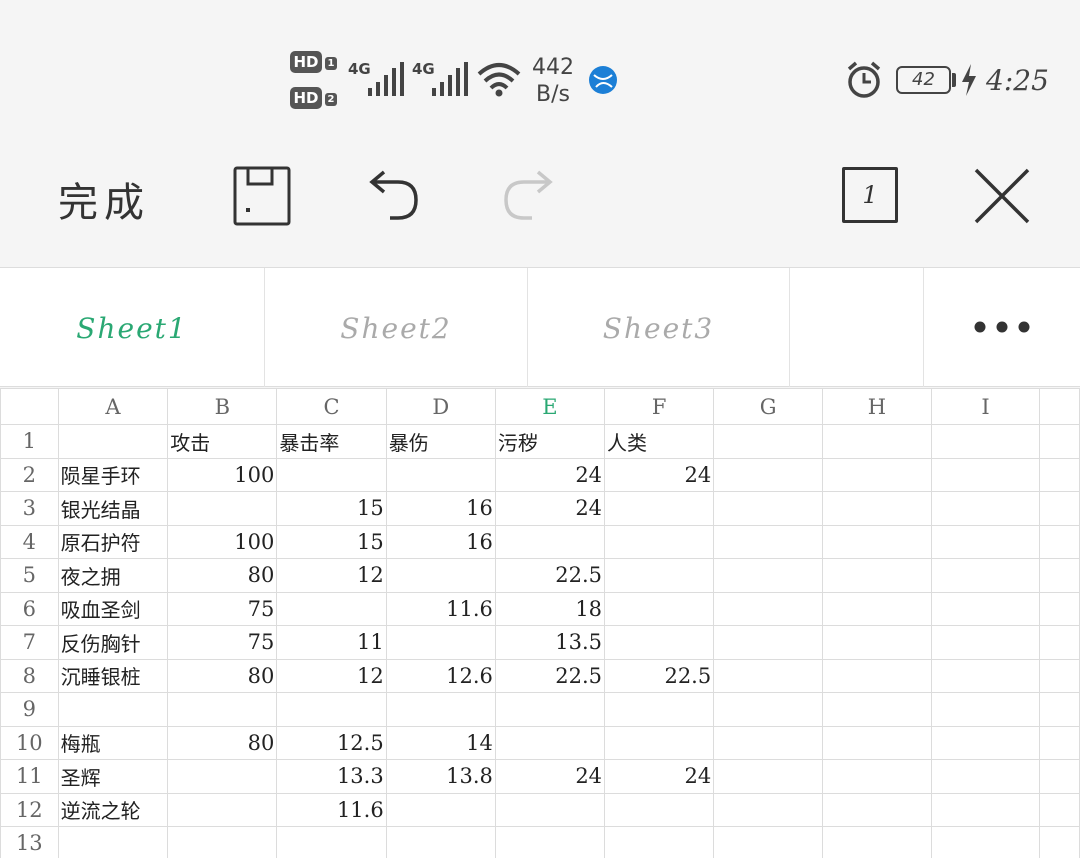  Describe the element at coordinates (222, 809) in the screenshot. I see `cell-b12` at that location.